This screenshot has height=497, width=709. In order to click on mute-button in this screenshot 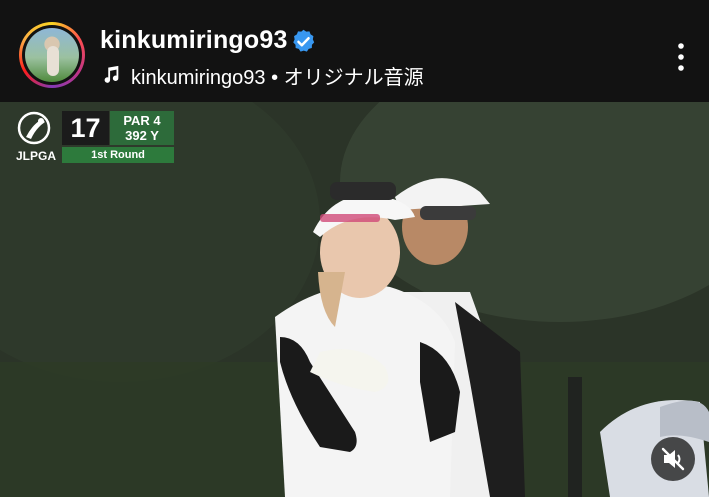, I will do `click(673, 459)`.